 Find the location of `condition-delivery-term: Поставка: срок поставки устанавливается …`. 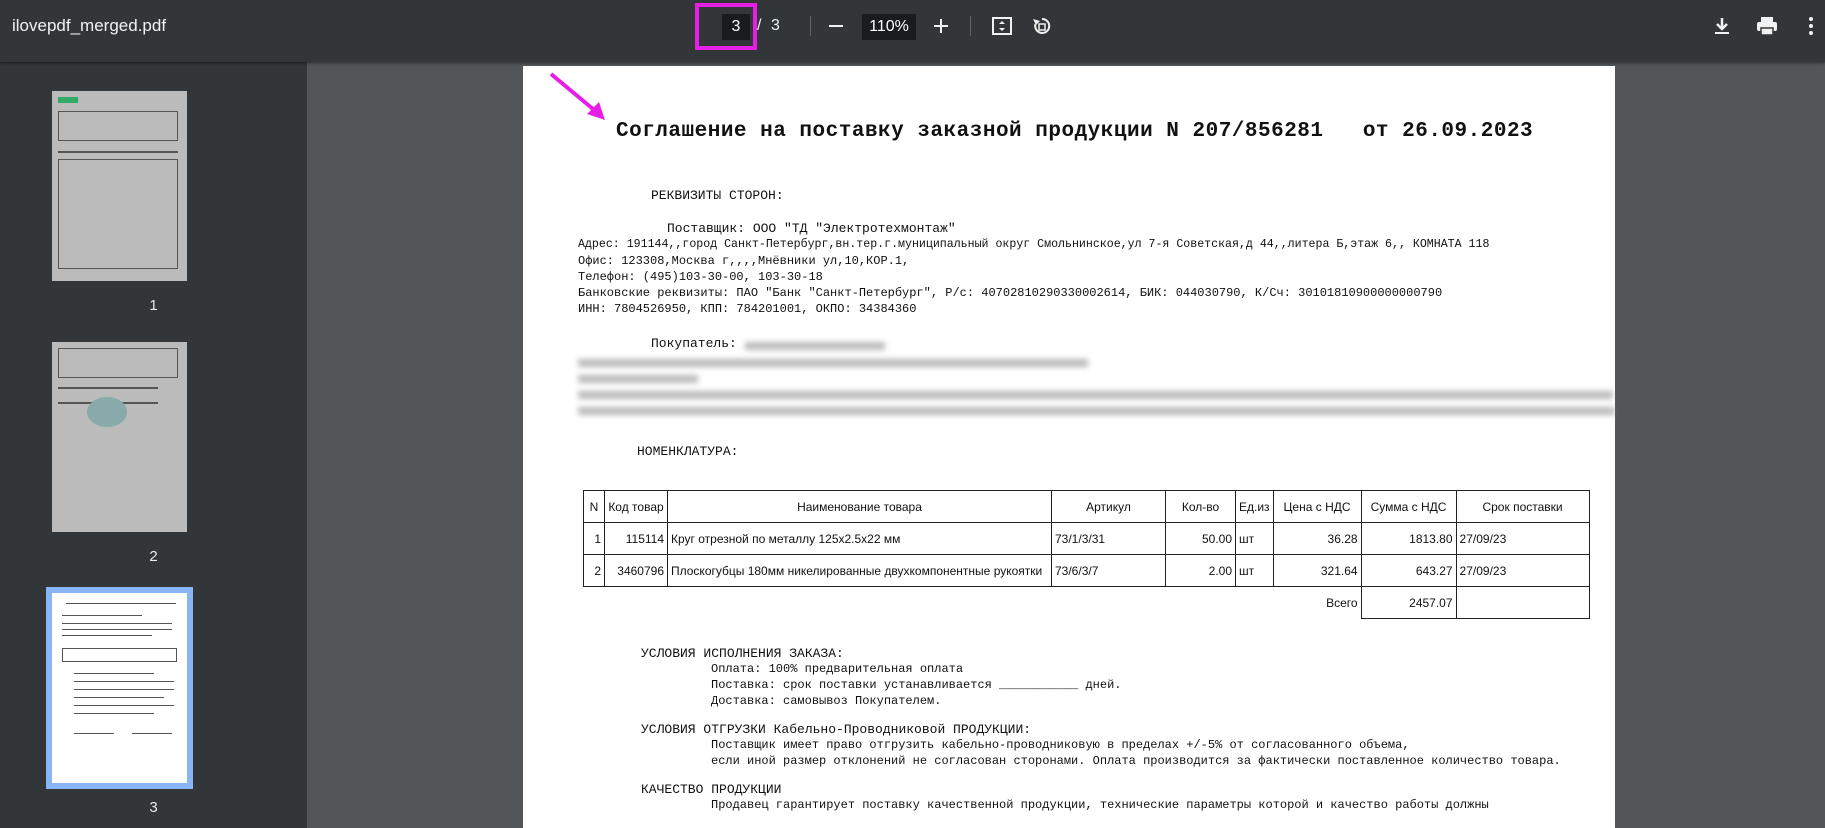

condition-delivery-term: Поставка: срок поставки устанавливается … is located at coordinates (916, 685).